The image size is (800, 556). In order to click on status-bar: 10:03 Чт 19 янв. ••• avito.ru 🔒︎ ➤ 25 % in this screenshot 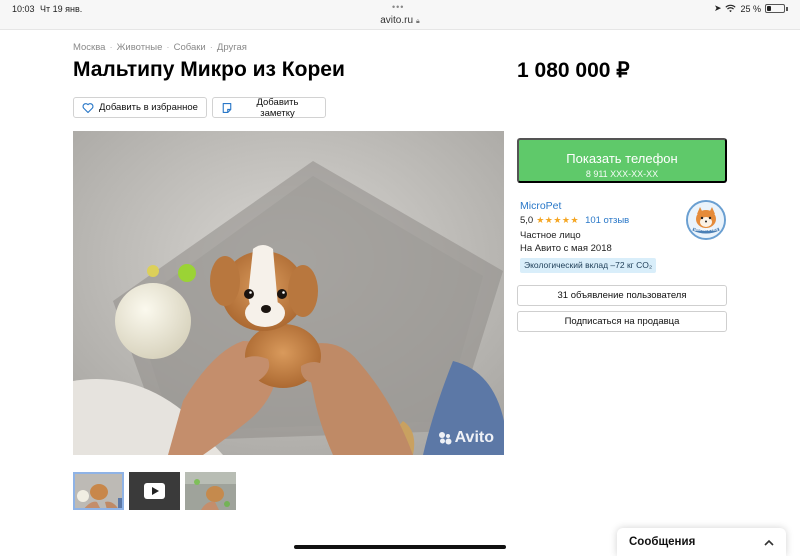, I will do `click(400, 15)`.